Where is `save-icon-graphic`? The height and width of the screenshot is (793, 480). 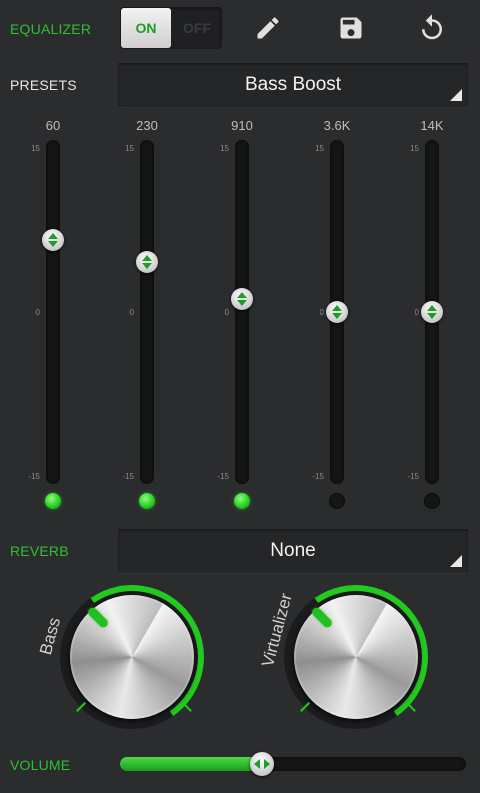
save-icon-graphic is located at coordinates (351, 28).